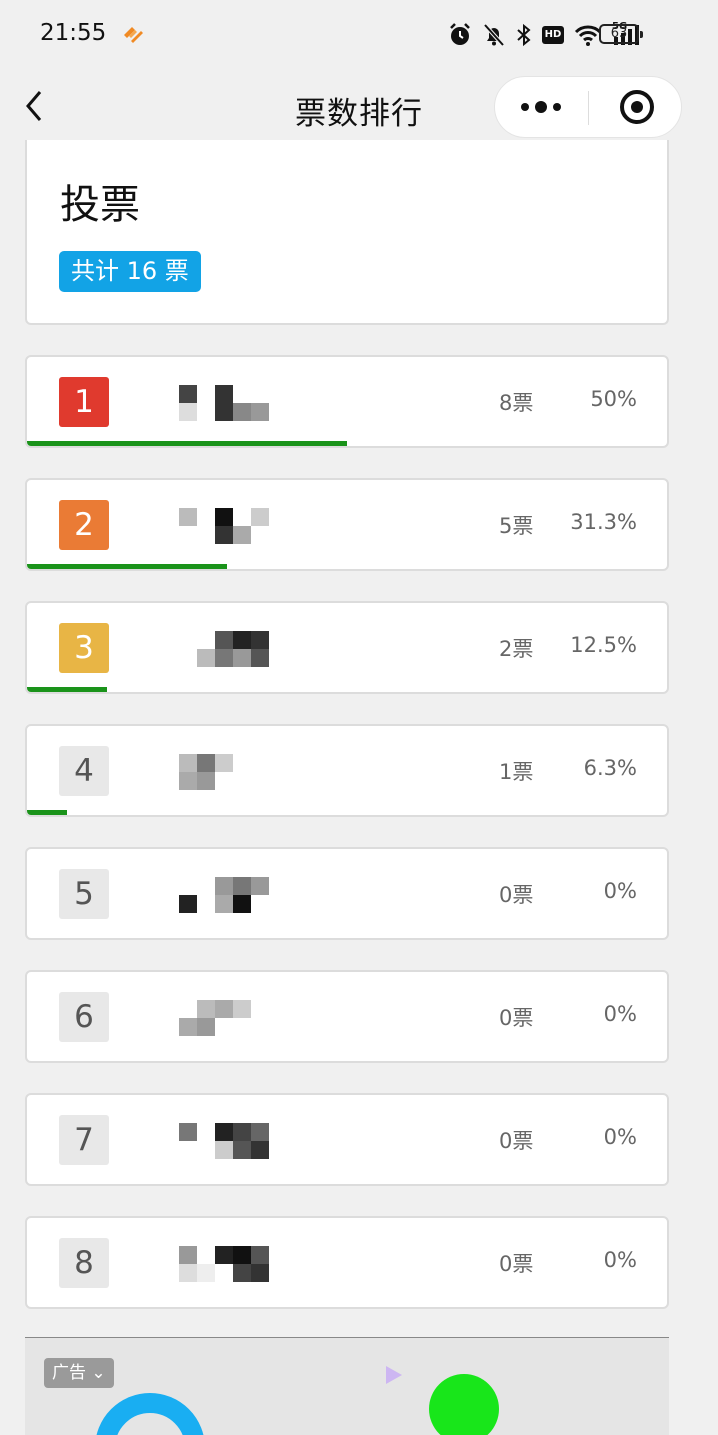 This screenshot has height=1435, width=718. I want to click on vote-summary-card: 投票 共计 16 票, so click(347, 232).